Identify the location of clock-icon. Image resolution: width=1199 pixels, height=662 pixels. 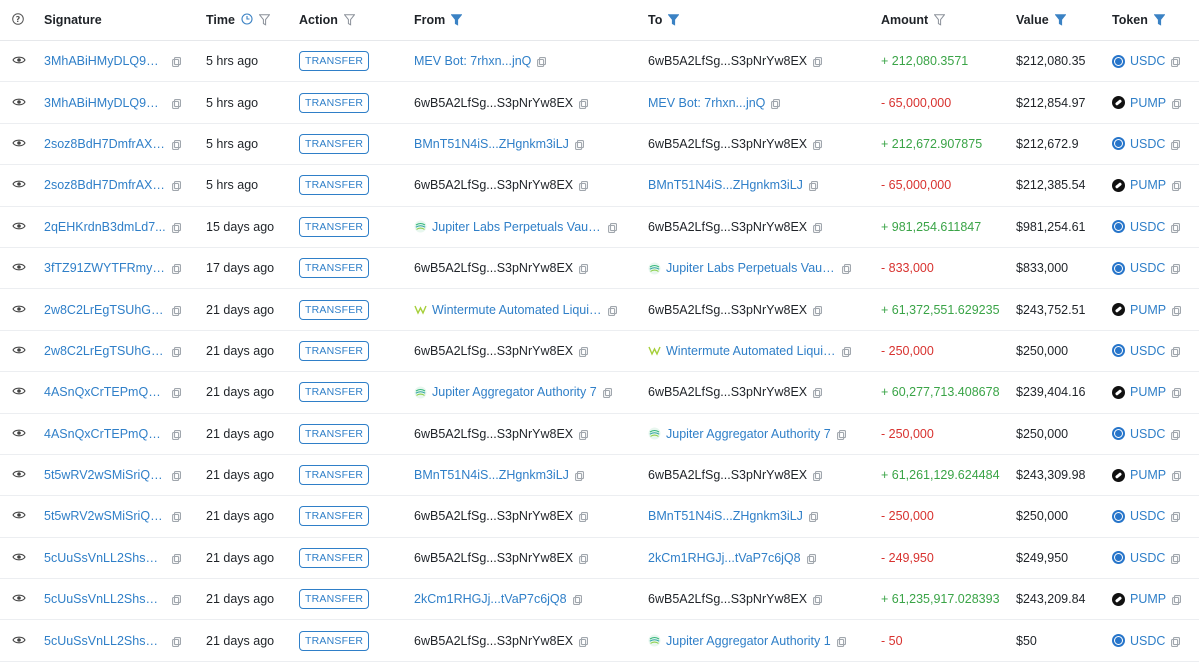
(247, 20).